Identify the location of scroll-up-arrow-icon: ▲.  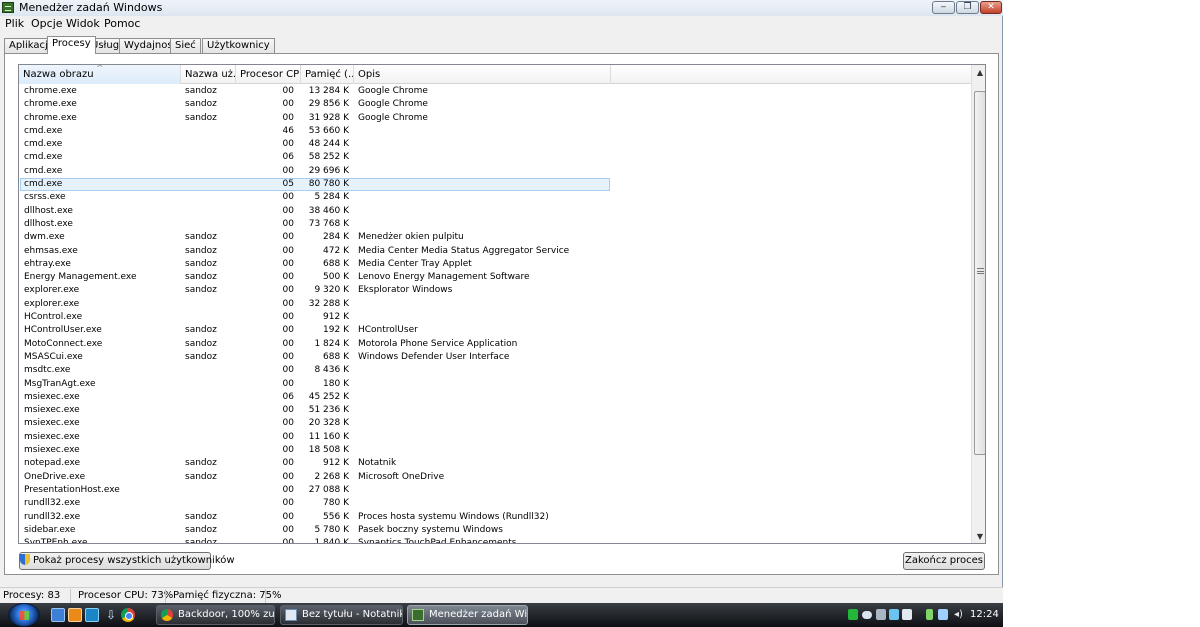
(978, 73).